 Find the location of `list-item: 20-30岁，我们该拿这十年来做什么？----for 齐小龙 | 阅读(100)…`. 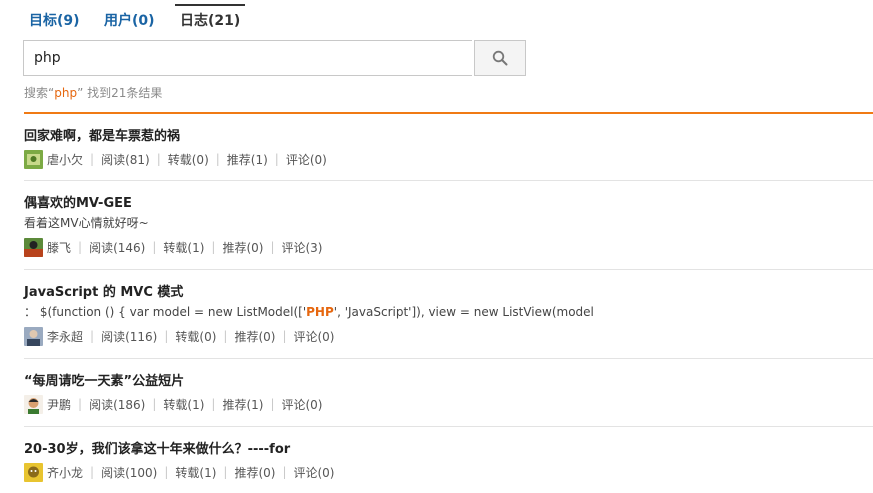

list-item: 20-30岁，我们该拿这十年来做什么？----for 齐小龙 | 阅读(100)… is located at coordinates (448, 460).